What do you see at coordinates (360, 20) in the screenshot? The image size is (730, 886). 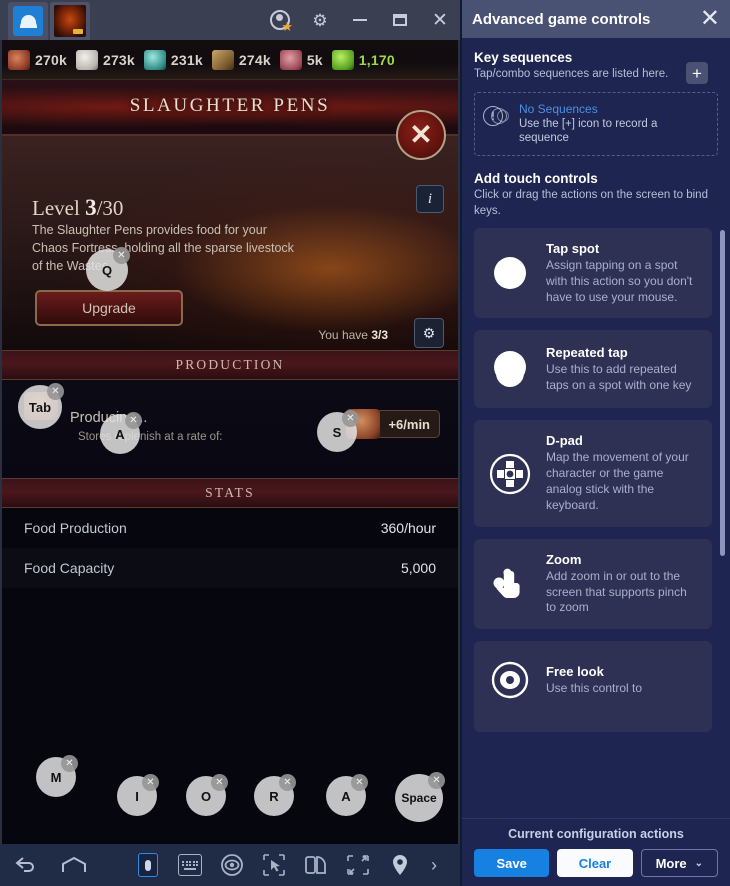 I see `minimize-button` at bounding box center [360, 20].